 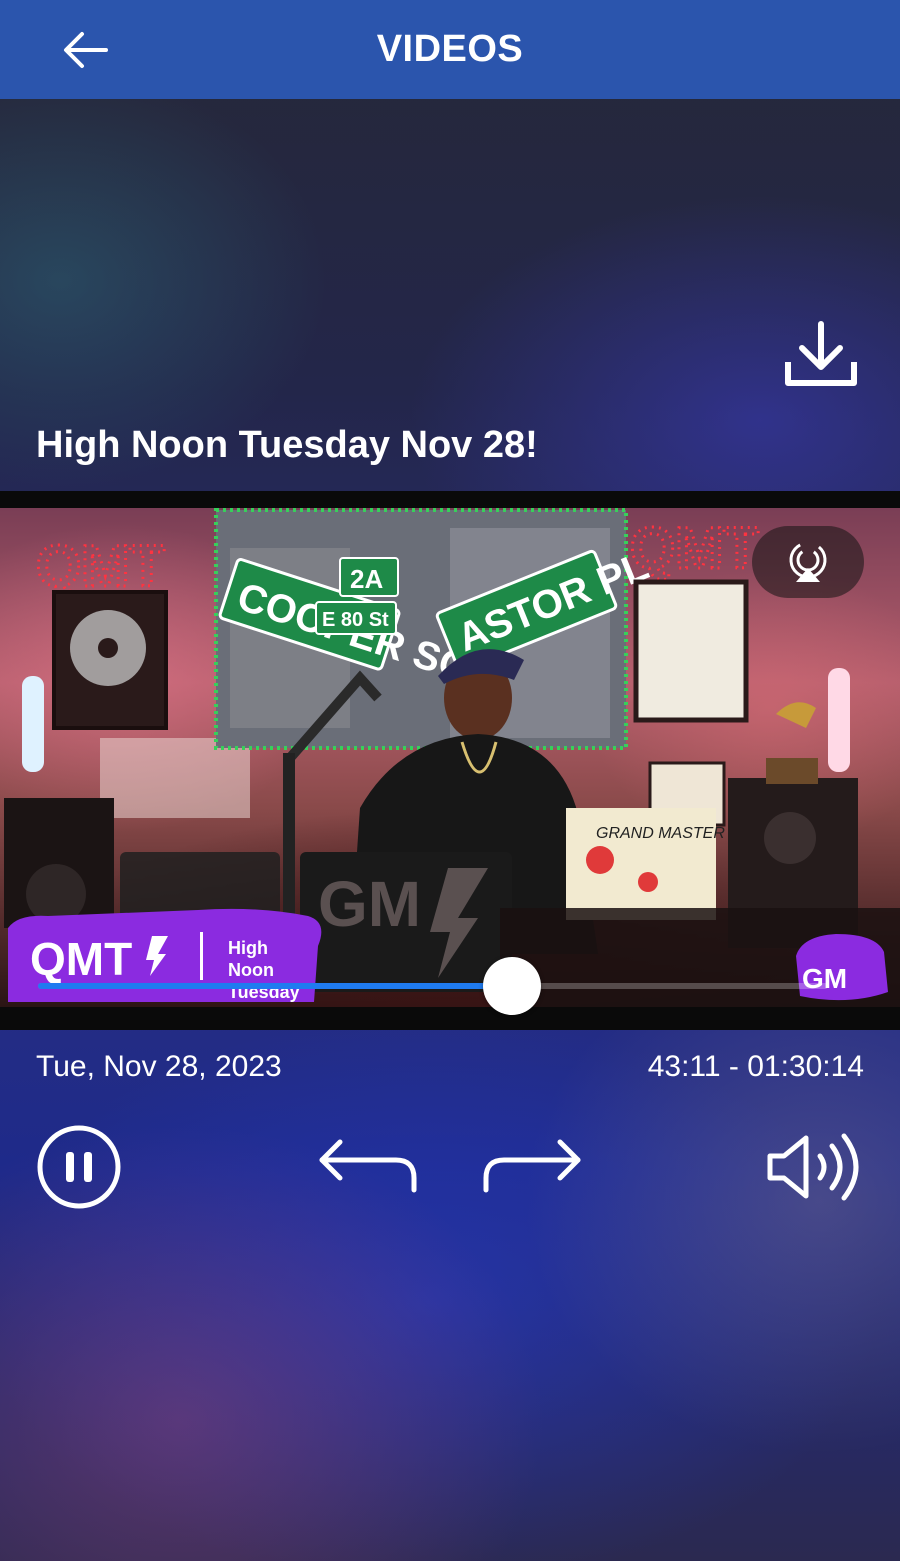 What do you see at coordinates (275, 986) in the screenshot?
I see `seek-progress` at bounding box center [275, 986].